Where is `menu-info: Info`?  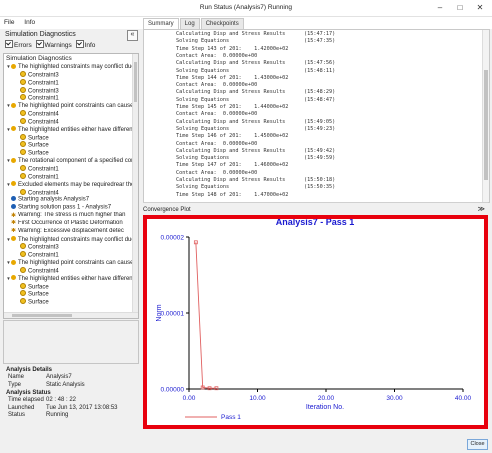 menu-info: Info is located at coordinates (29, 23).